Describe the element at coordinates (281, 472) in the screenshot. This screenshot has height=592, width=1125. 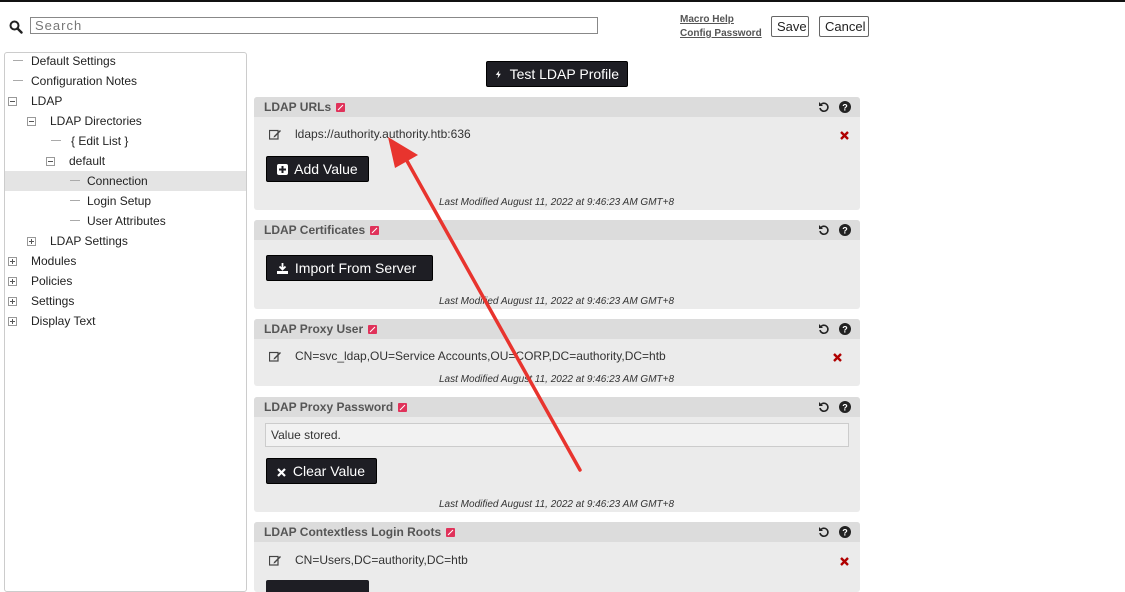
I see `x-icon` at that location.